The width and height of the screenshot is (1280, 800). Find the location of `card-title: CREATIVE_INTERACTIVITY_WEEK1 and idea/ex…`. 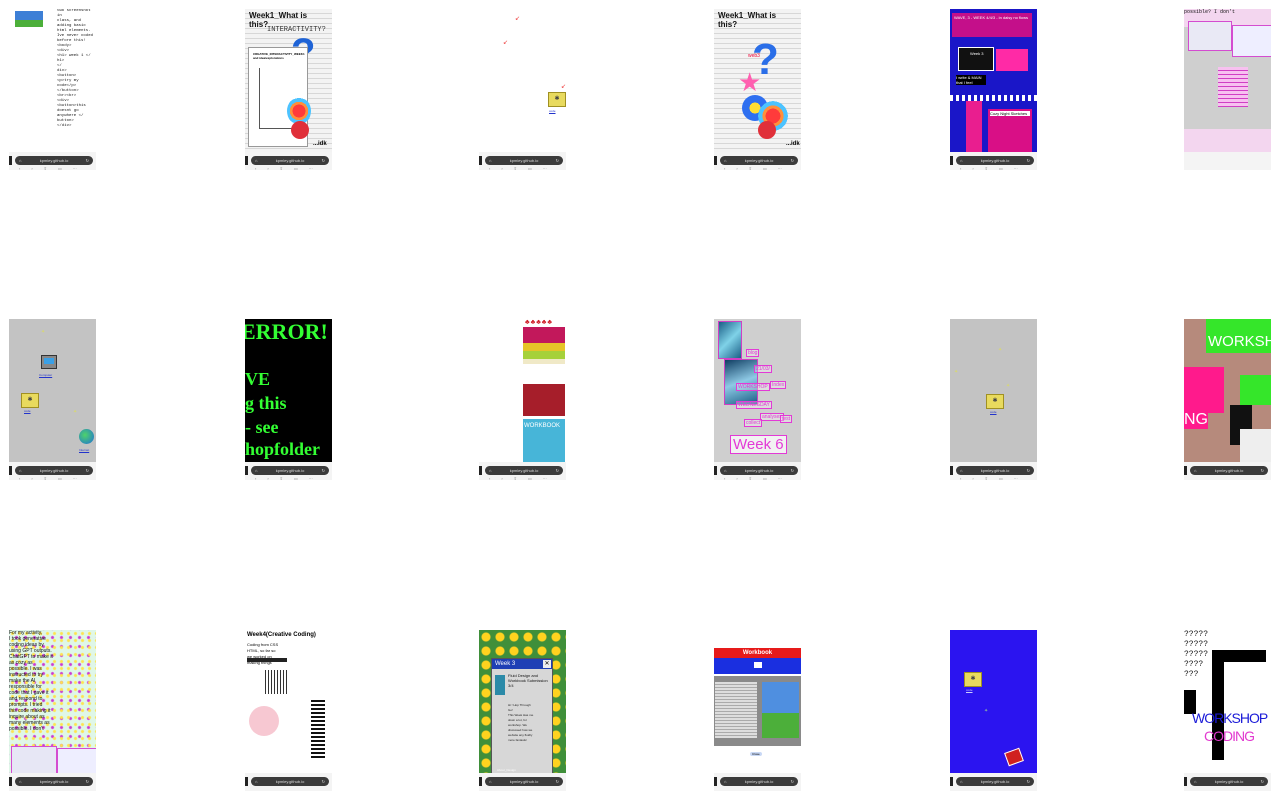

card-title: CREATIVE_INTERACTIVITY_WEEK1 and idea/ex… is located at coordinates (279, 56).